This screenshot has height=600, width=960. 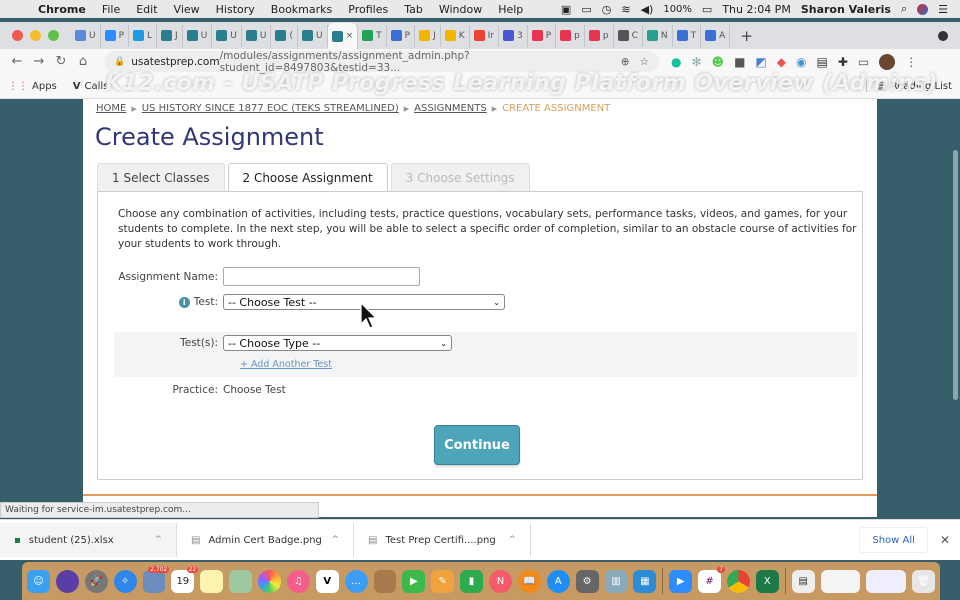 I want to click on browser-tab: L, so click(x=143, y=35).